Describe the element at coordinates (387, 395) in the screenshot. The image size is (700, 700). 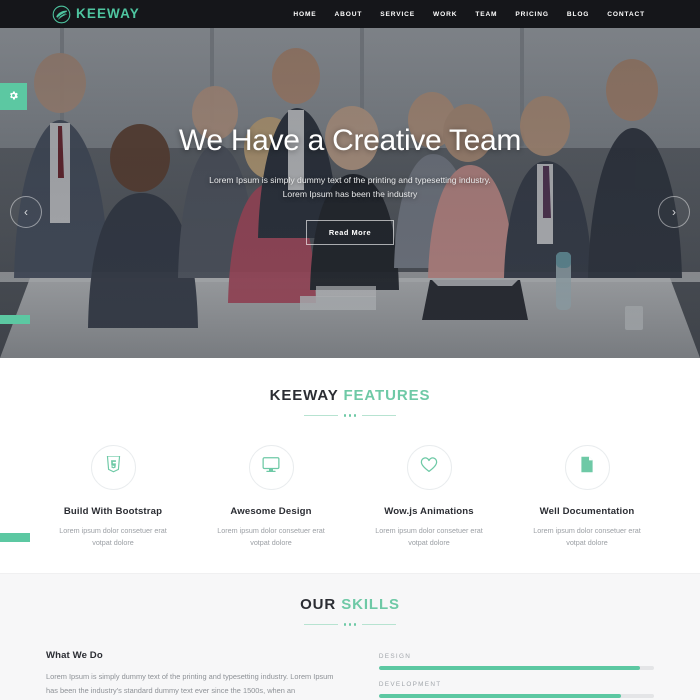
I see `features-title-accent: FEATURES` at that location.